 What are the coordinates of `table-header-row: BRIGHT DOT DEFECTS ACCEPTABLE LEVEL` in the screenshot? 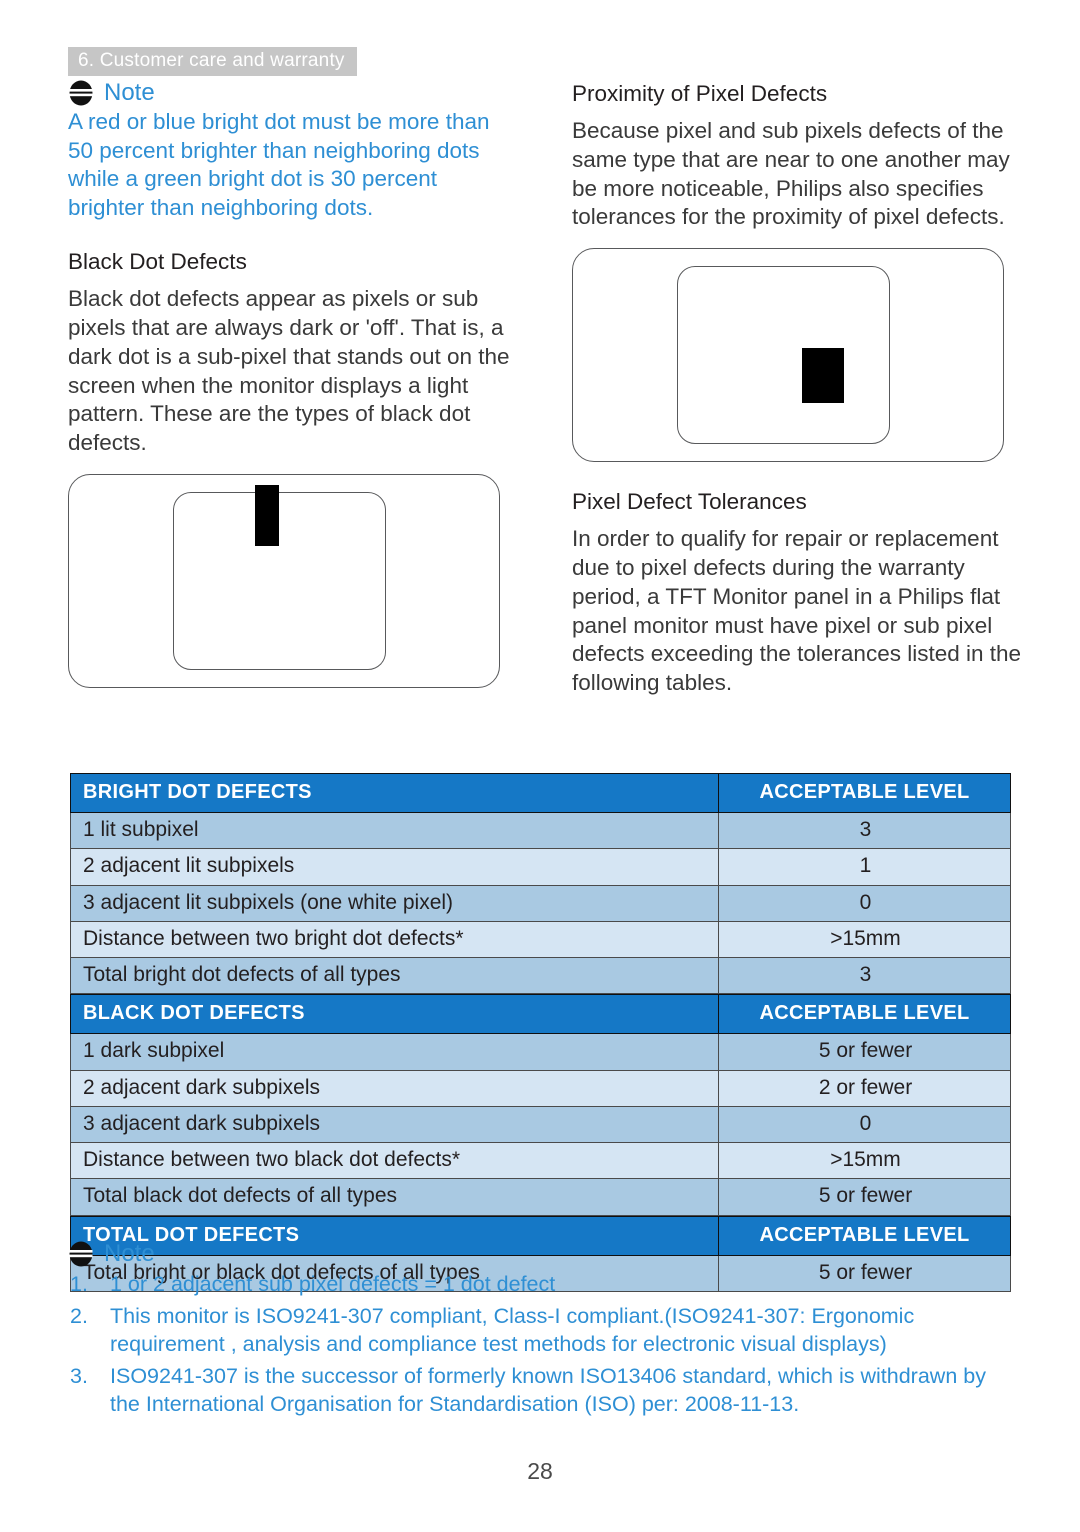 It's located at (540, 793).